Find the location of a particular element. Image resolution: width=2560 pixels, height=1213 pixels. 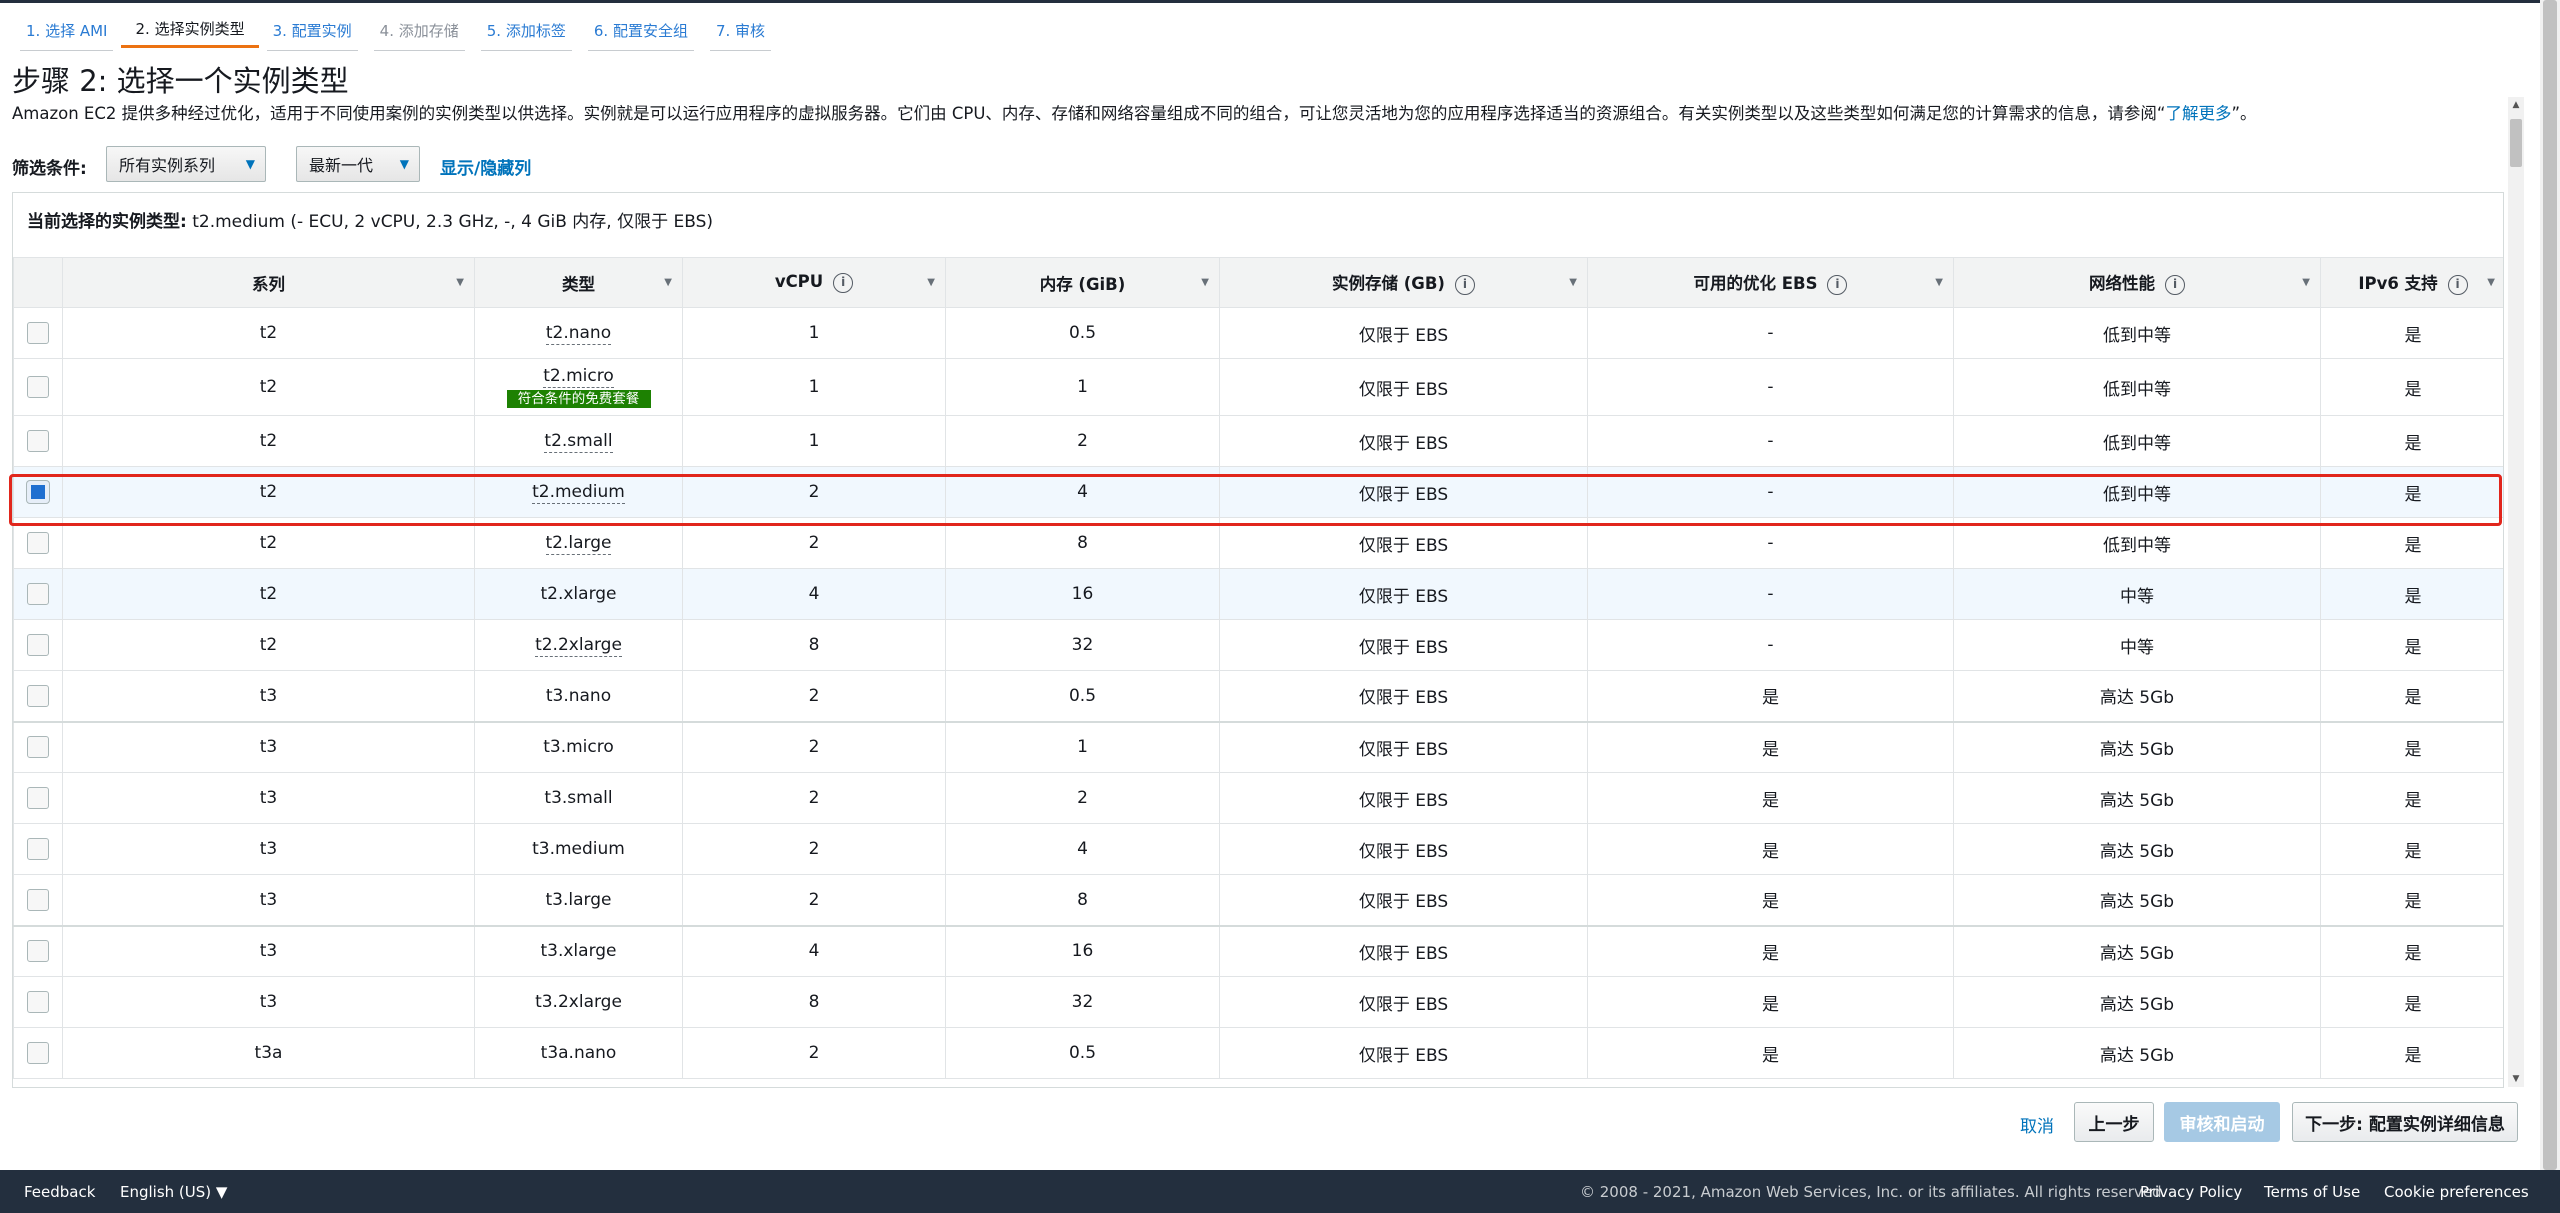

cell-network: 高达 5Gb is located at coordinates (2137, 900).